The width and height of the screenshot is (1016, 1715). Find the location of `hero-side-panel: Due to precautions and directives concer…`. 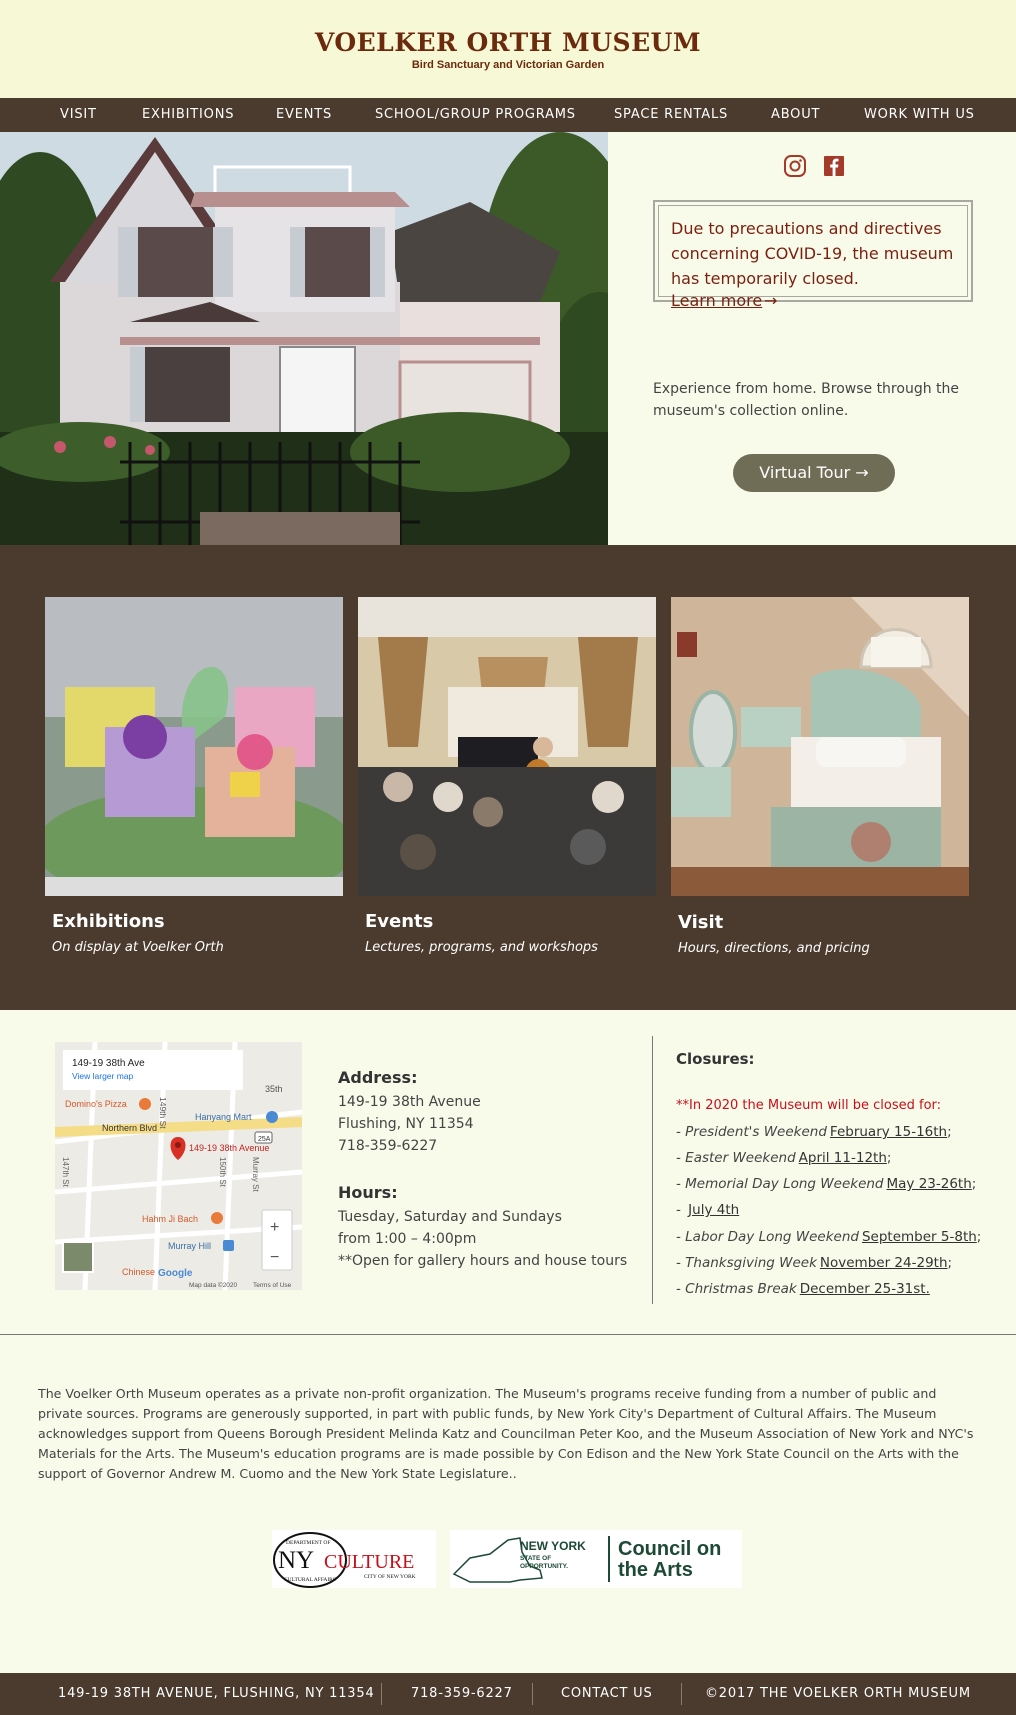

hero-side-panel: Due to precautions and directives concer… is located at coordinates (812, 338).